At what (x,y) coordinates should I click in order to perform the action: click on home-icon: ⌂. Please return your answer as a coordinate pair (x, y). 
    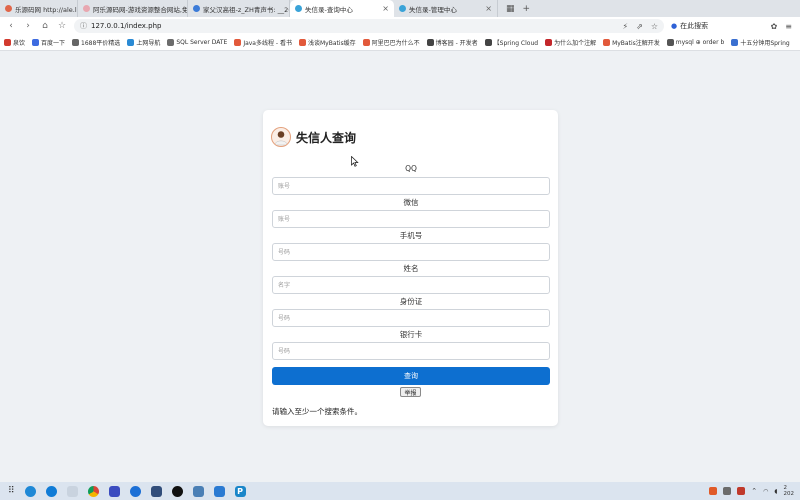
    Looking at the image, I should click on (45, 26).